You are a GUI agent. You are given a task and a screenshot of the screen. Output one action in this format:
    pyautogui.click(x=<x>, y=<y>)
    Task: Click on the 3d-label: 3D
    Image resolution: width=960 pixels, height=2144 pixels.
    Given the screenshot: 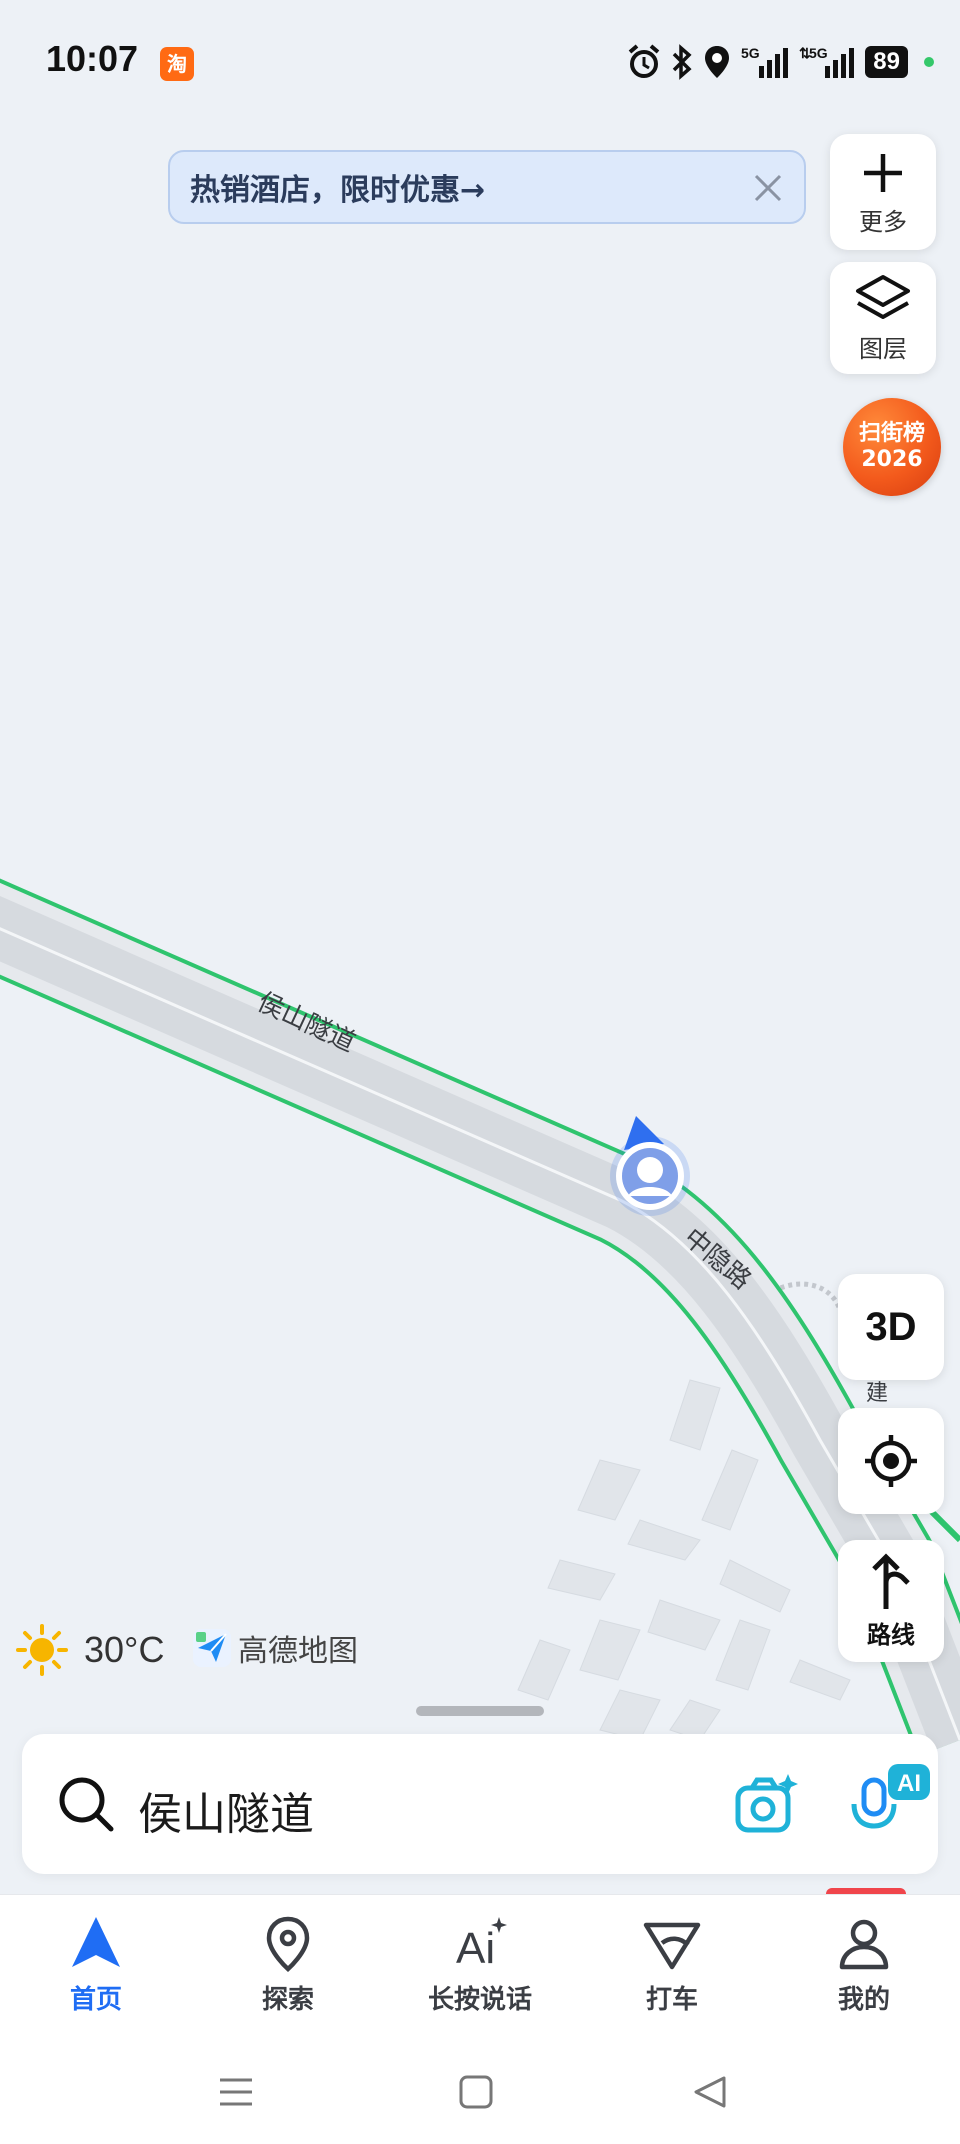 What is the action you would take?
    pyautogui.click(x=891, y=1326)
    